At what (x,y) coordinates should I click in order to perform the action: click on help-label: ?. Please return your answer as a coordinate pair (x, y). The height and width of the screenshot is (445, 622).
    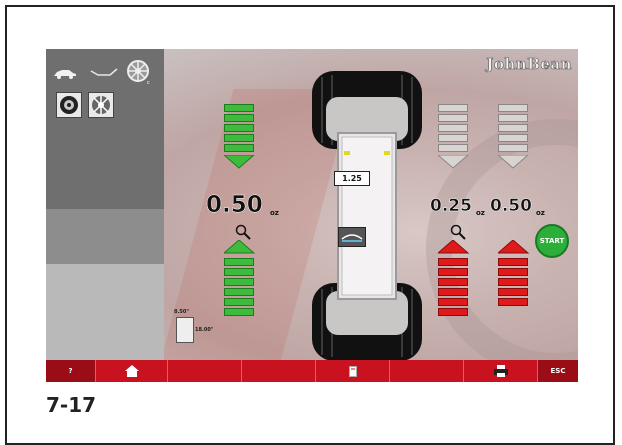
    Looking at the image, I should click on (70, 371).